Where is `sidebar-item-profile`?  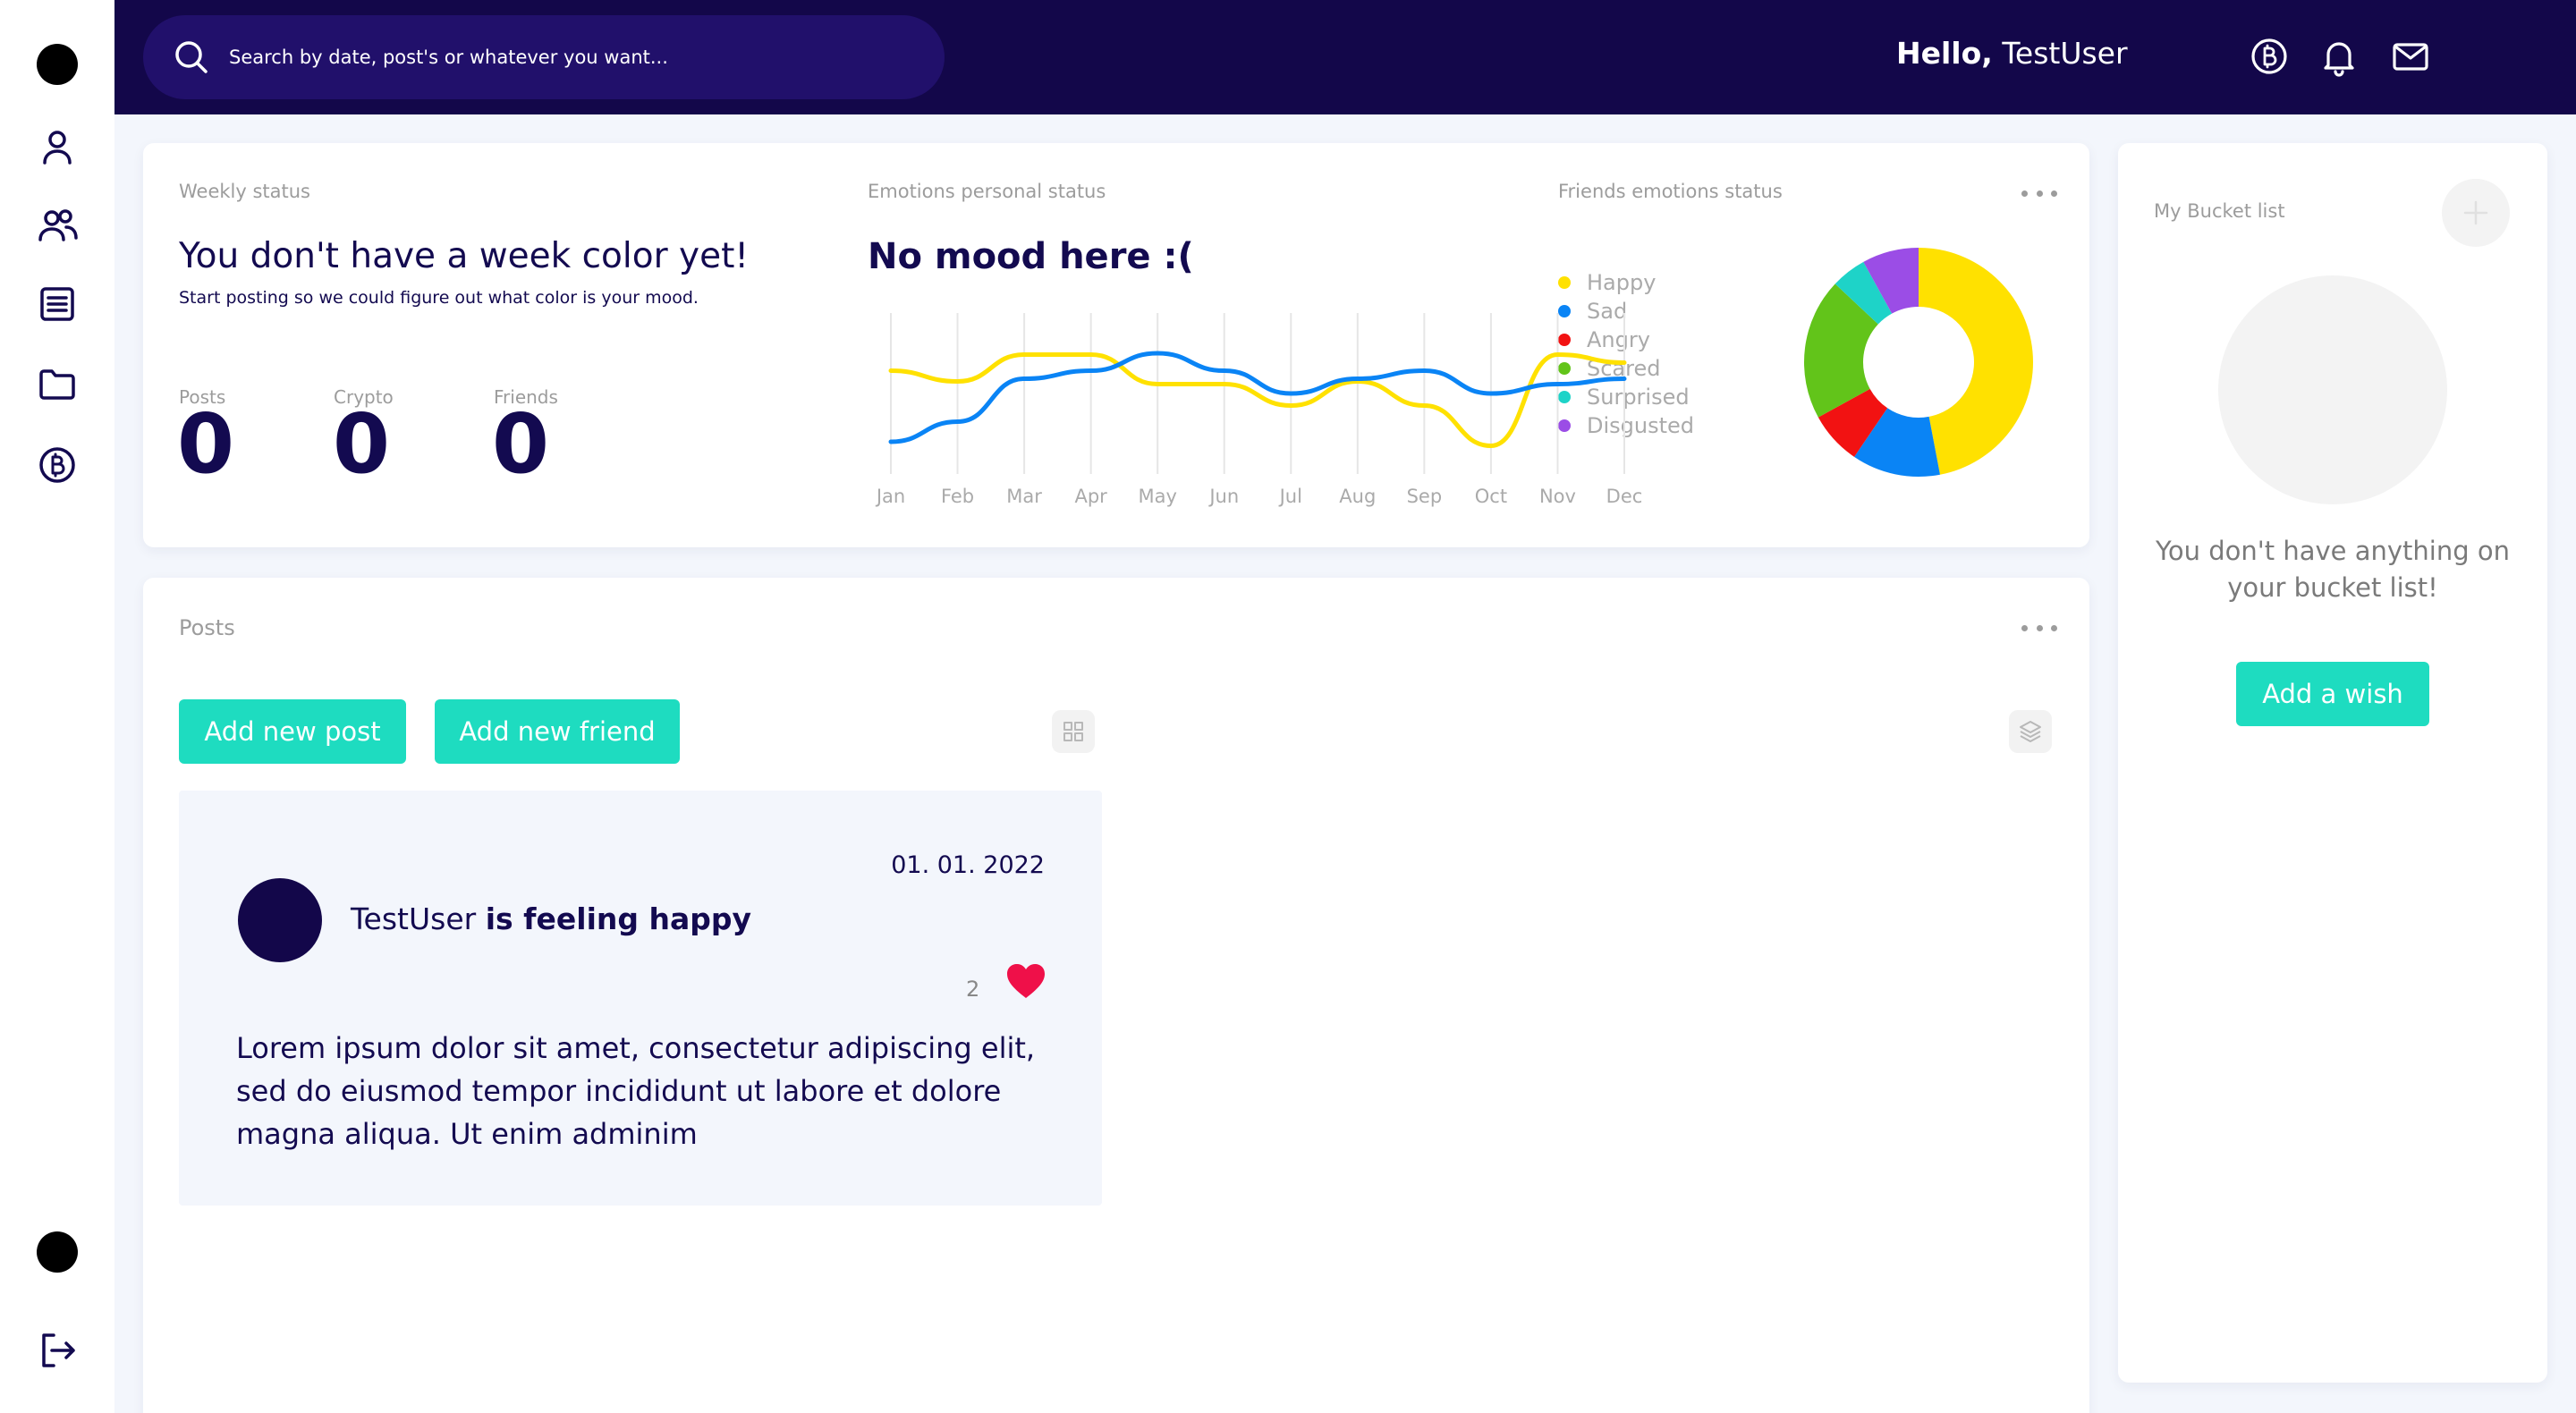 sidebar-item-profile is located at coordinates (57, 147).